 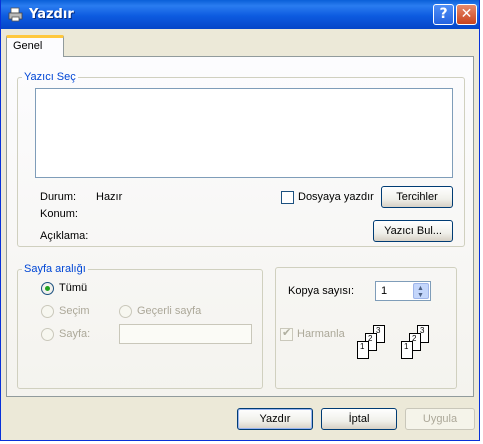 What do you see at coordinates (403, 291) in the screenshot?
I see `copies-spinner: 1 ▲ ▼` at bounding box center [403, 291].